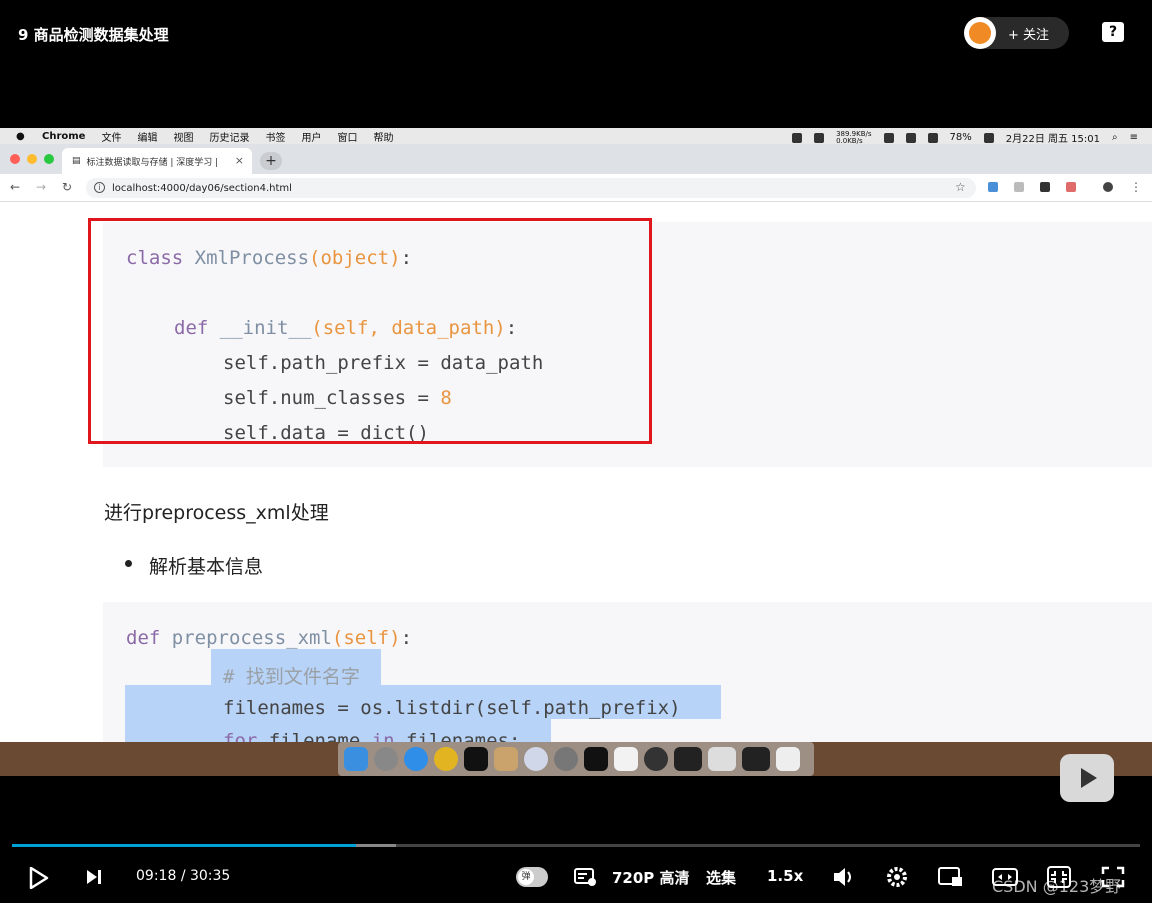 This screenshot has height=903, width=1152. I want to click on tab-close-icon: ×, so click(239, 160).